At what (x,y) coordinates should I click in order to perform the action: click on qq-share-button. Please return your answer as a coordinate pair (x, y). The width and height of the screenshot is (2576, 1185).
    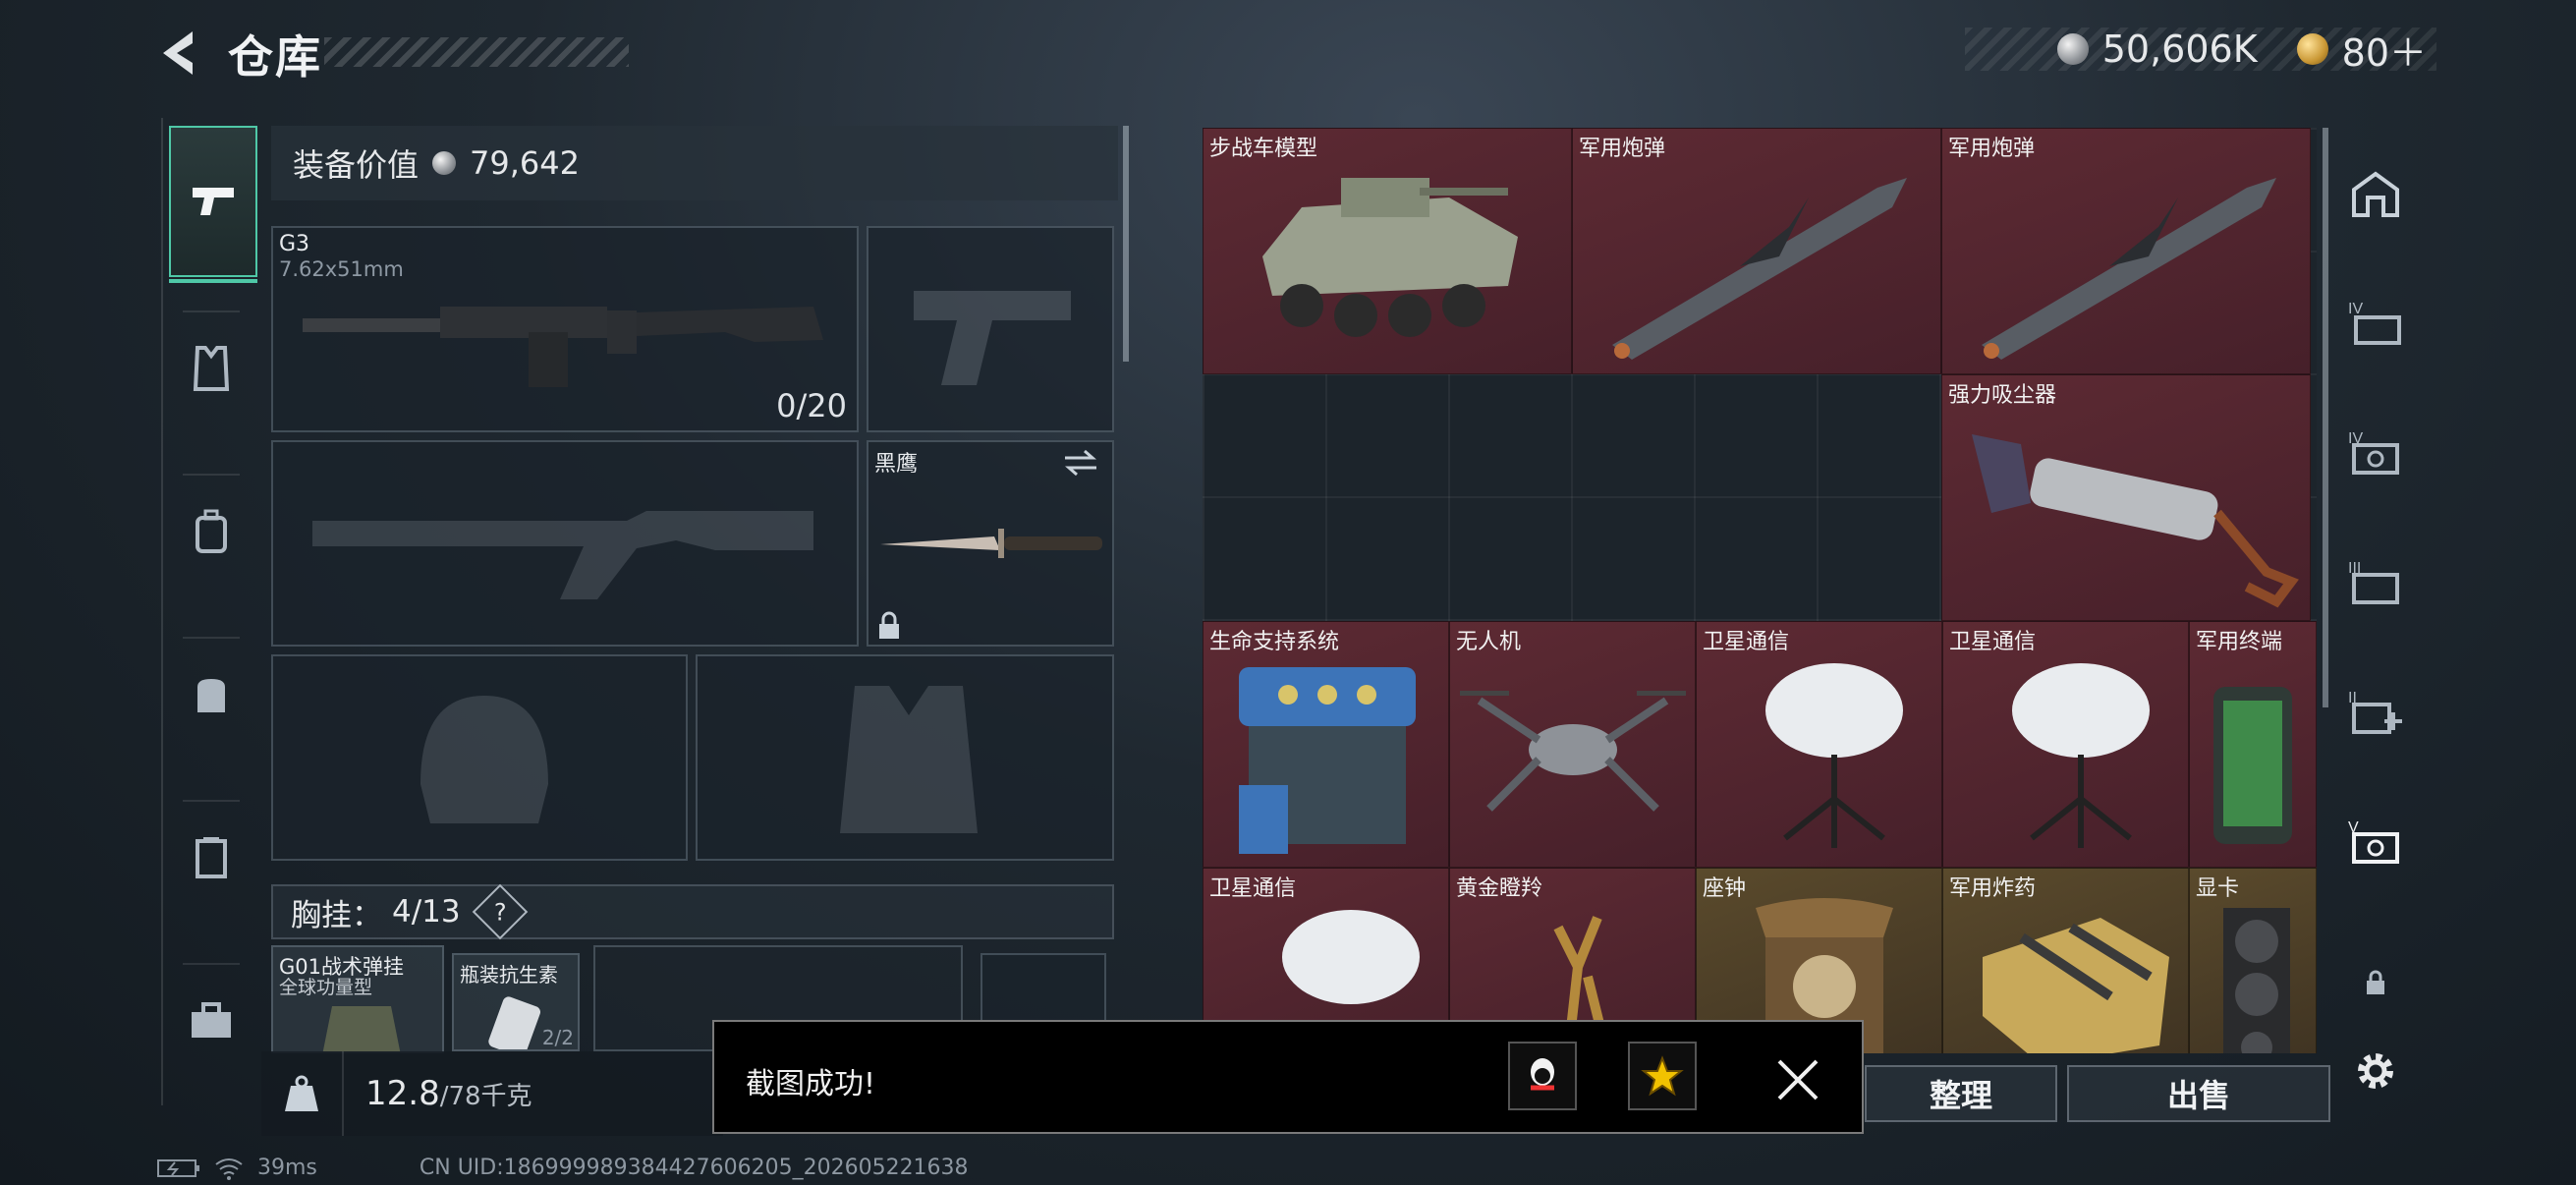
    Looking at the image, I should click on (1542, 1076).